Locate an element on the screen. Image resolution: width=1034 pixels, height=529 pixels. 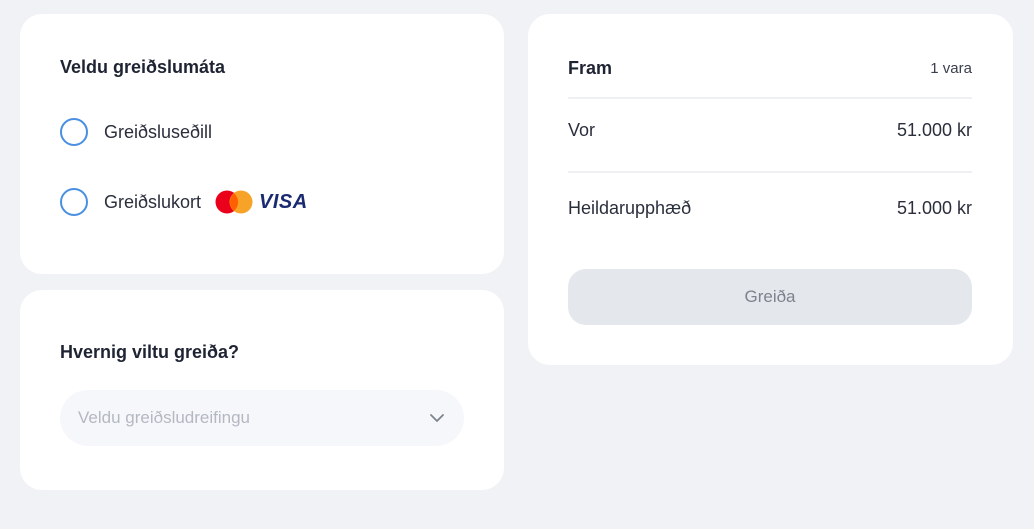
installments-select: Veldu greiðsludreifingu is located at coordinates (262, 418).